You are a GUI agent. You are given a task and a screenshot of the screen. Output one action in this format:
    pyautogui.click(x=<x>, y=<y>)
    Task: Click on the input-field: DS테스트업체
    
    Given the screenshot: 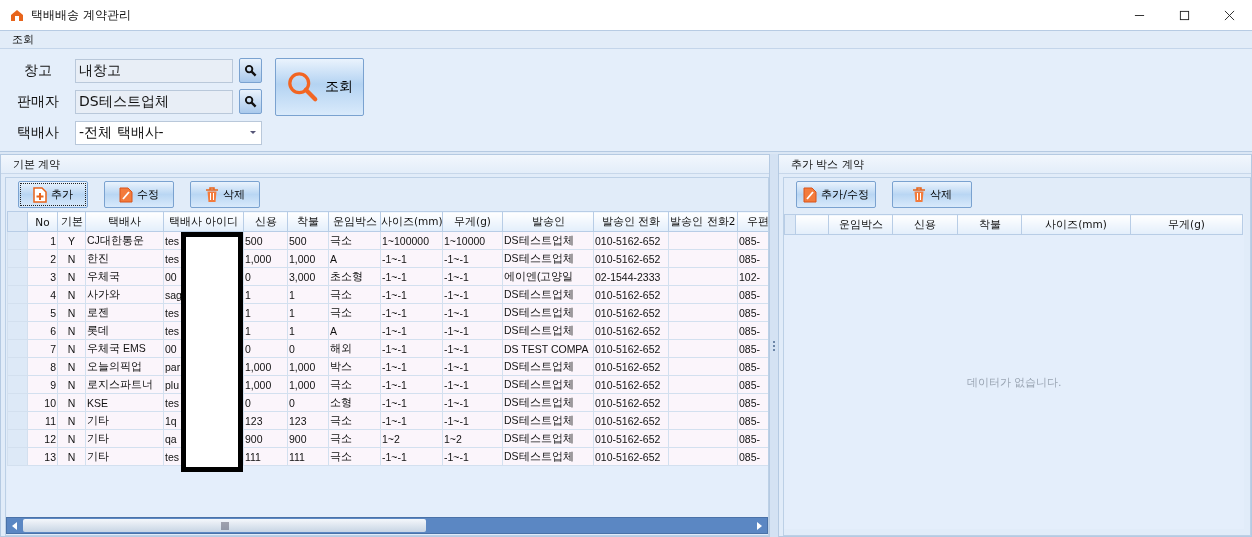 What is the action you would take?
    pyautogui.click(x=154, y=101)
    